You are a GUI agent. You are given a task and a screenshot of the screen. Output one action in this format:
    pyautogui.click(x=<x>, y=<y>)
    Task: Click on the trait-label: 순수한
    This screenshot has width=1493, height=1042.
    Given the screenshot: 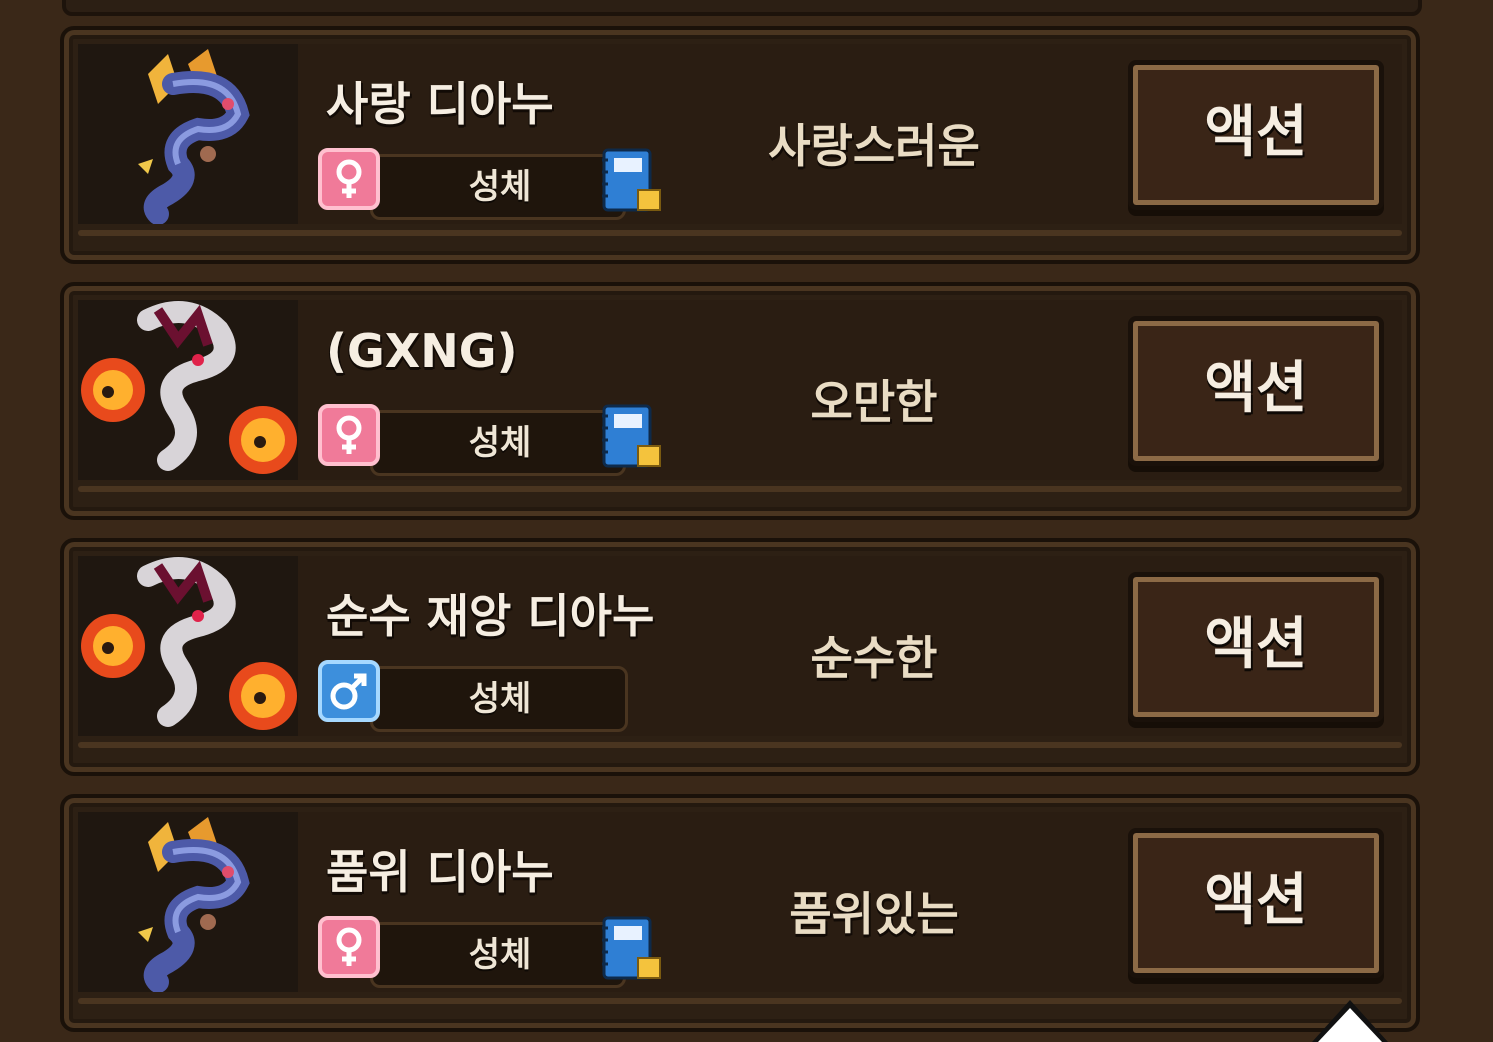 What is the action you would take?
    pyautogui.click(x=874, y=658)
    